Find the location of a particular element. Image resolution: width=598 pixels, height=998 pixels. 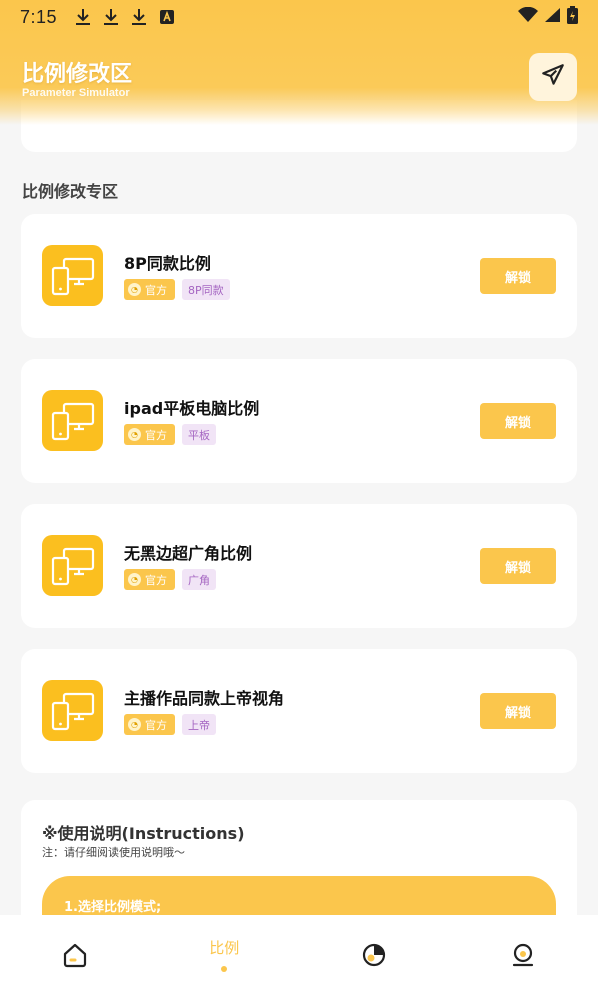

instructions-title: ※使用说明(Instructions) is located at coordinates (143, 833).